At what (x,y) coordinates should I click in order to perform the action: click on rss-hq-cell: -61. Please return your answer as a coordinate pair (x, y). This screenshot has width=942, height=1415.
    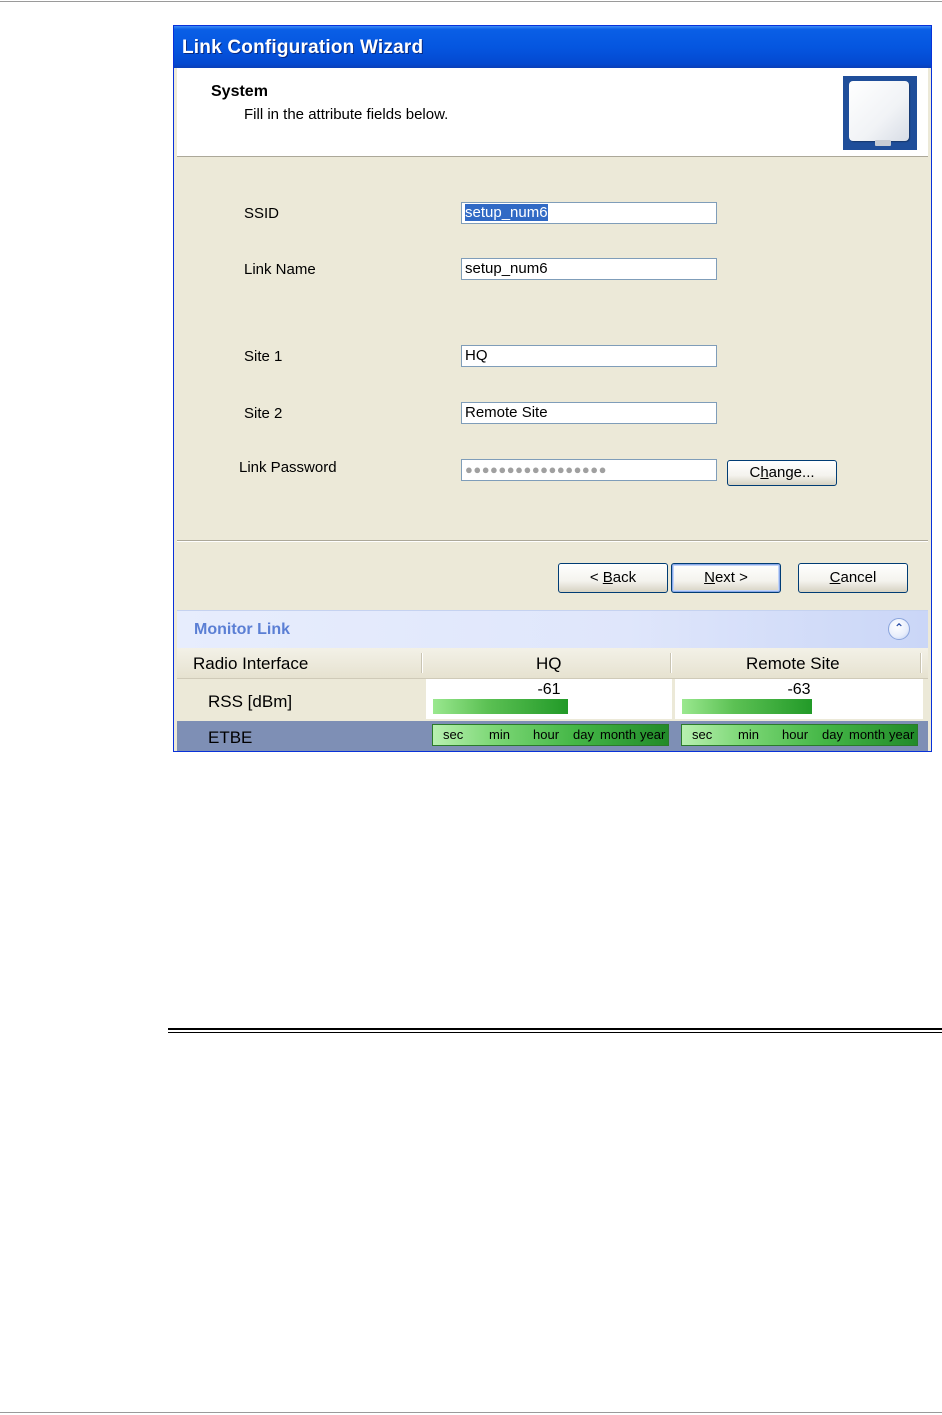
    Looking at the image, I should click on (549, 699).